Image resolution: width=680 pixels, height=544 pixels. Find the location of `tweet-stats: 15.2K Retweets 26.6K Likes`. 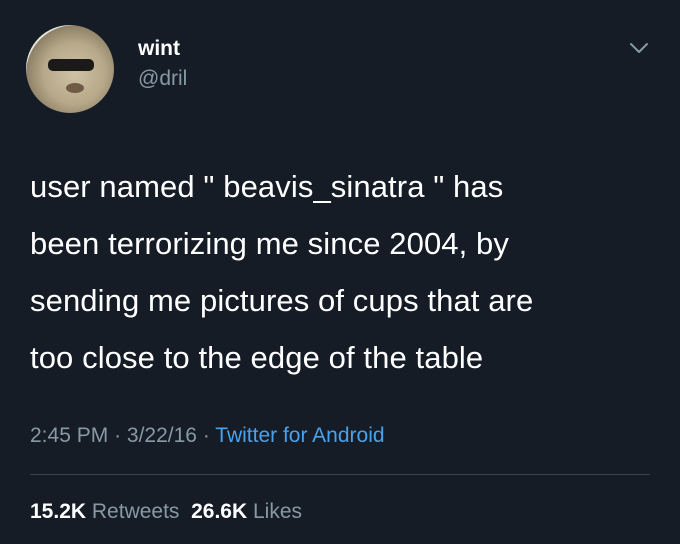

tweet-stats: 15.2K Retweets 26.6K Likes is located at coordinates (166, 512).